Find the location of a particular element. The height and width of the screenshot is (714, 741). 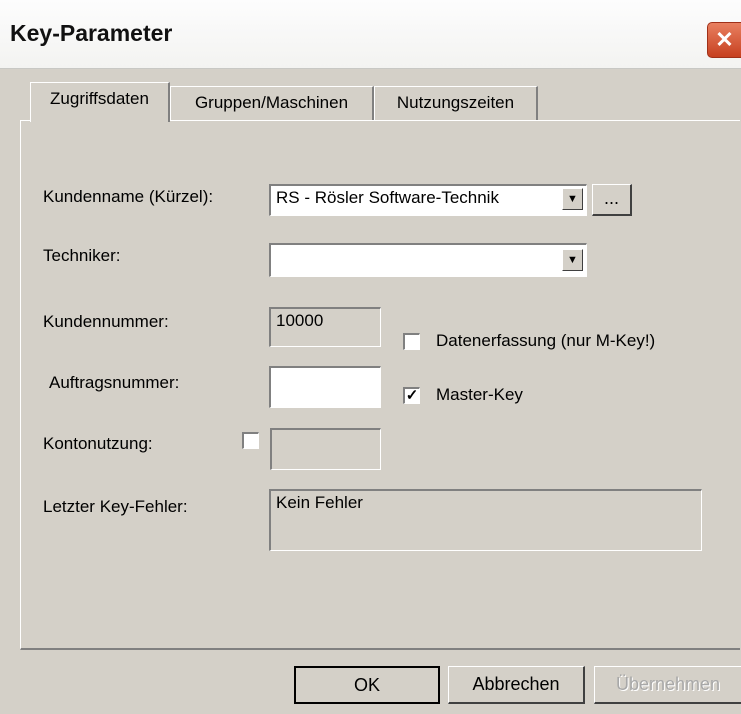

apply-label: Übernehmen is located at coordinates (668, 684).